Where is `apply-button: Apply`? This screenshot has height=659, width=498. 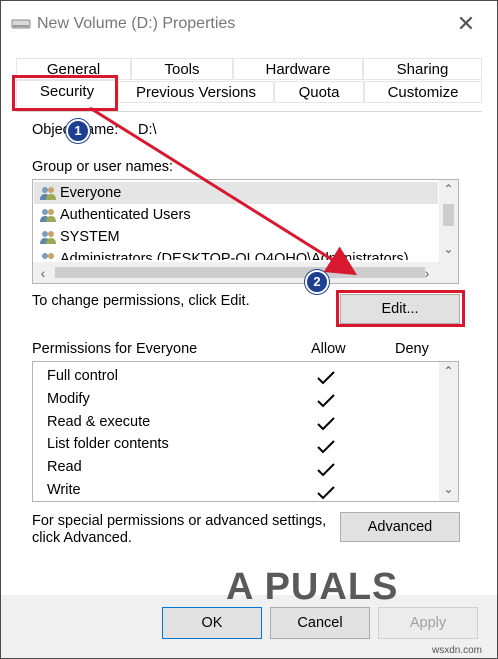 apply-button: Apply is located at coordinates (428, 623).